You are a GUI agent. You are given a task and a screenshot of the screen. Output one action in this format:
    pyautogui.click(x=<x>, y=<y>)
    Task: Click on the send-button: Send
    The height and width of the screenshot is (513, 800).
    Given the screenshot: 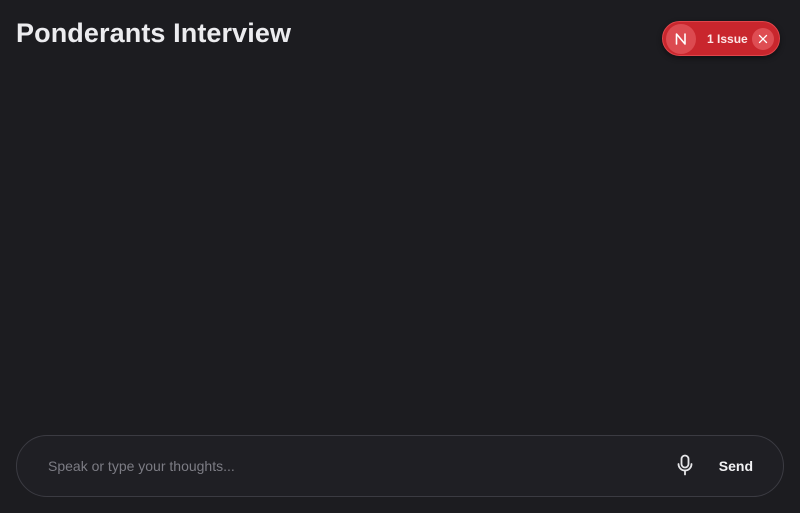 What is the action you would take?
    pyautogui.click(x=736, y=466)
    